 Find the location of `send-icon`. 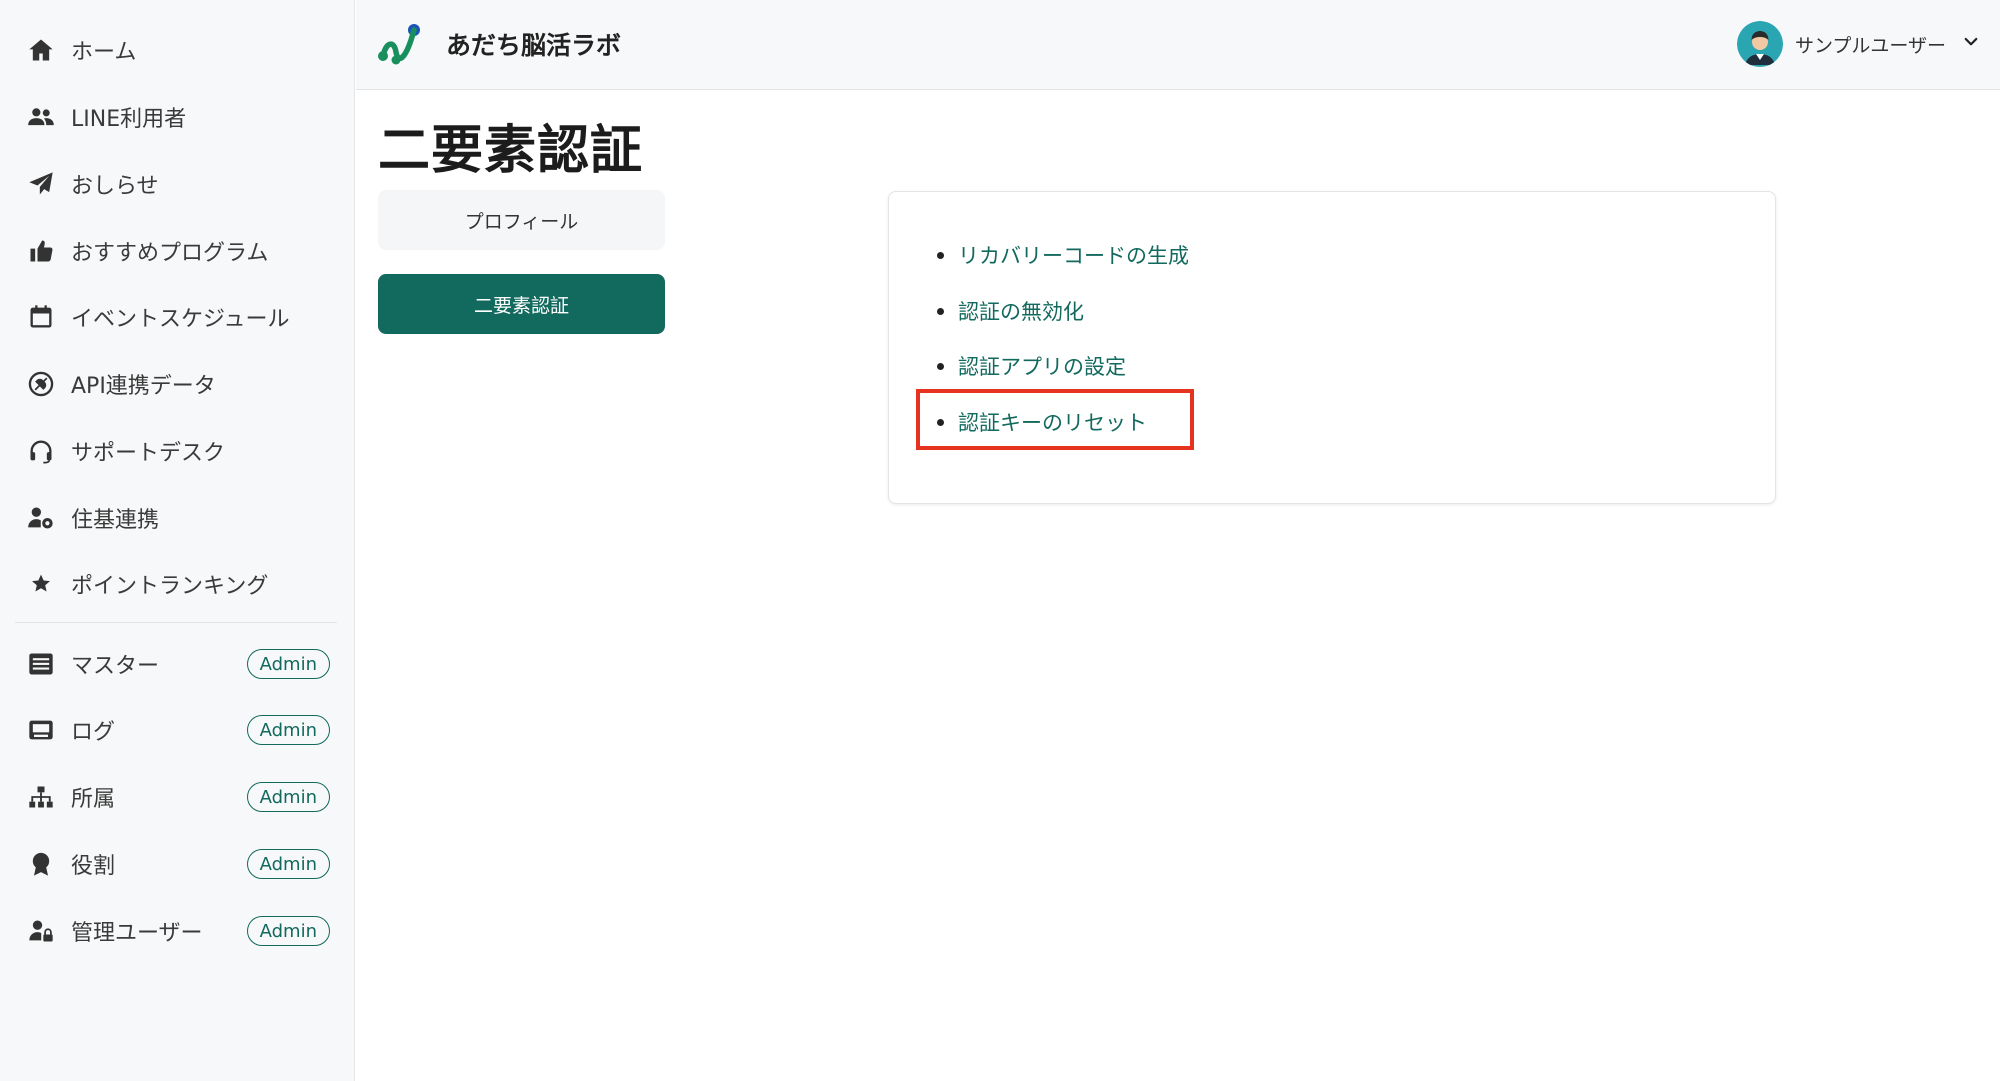

send-icon is located at coordinates (41, 184).